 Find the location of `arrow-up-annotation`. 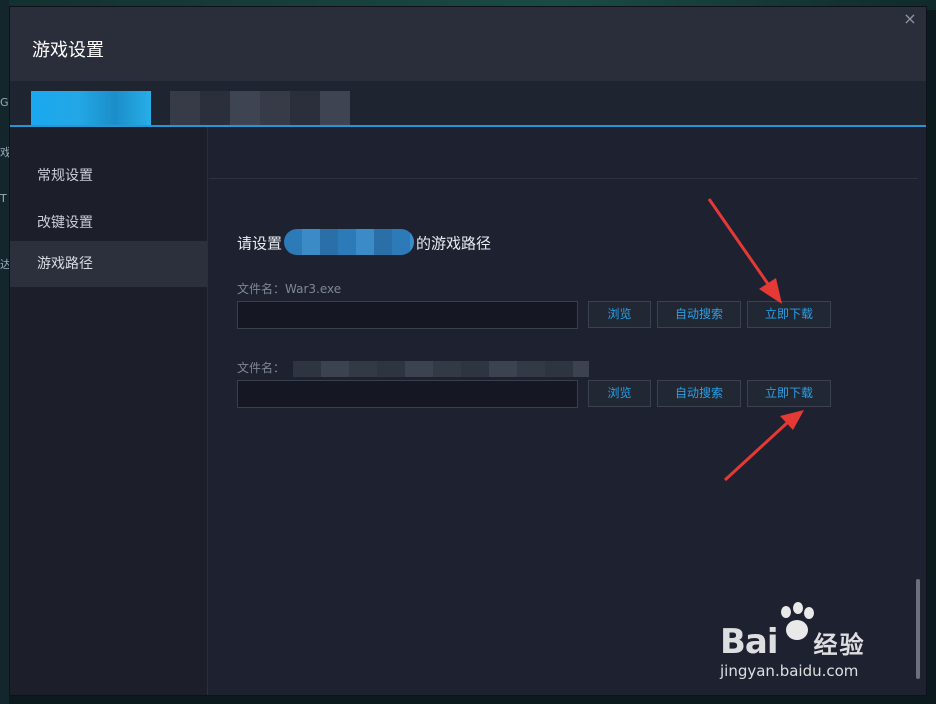

arrow-up-annotation is located at coordinates (763, 446).